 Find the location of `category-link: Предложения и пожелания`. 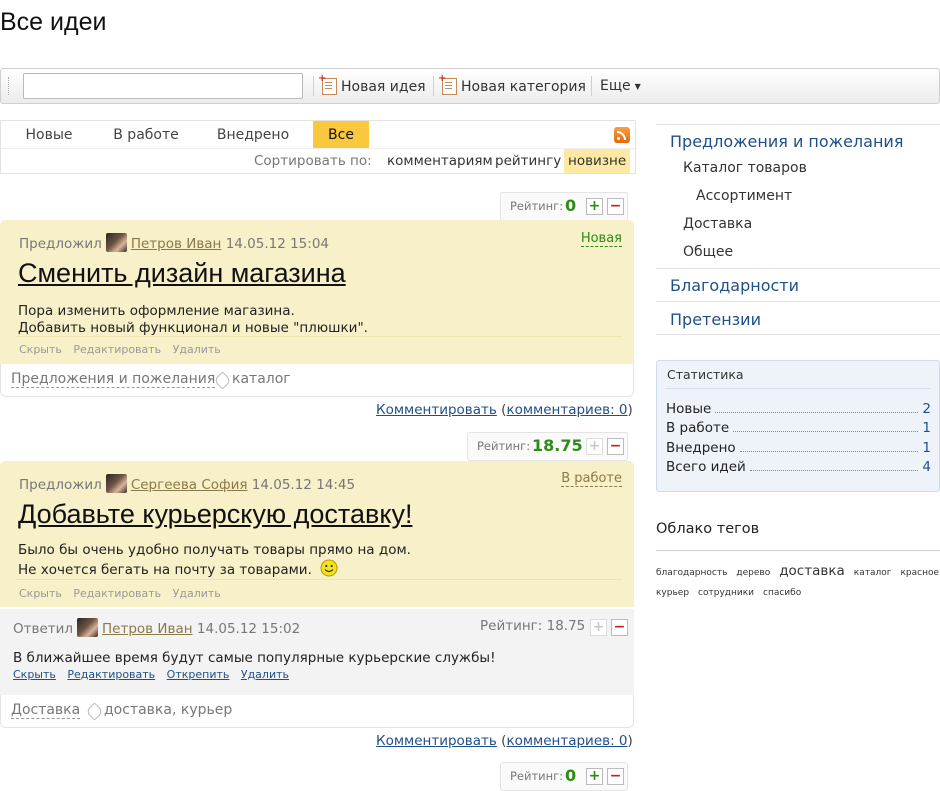

category-link: Предложения и пожелания is located at coordinates (113, 379).